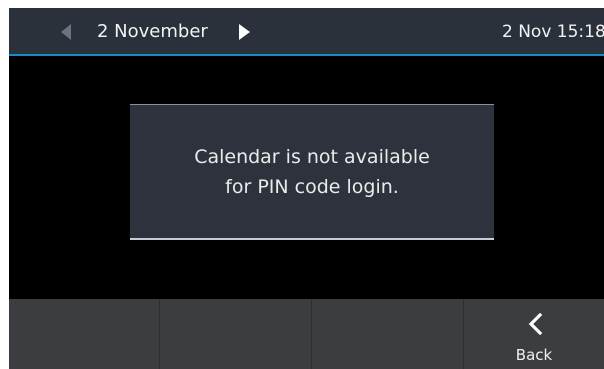 The image size is (604, 369). Describe the element at coordinates (66, 32) in the screenshot. I see `previous-day-icon` at that location.